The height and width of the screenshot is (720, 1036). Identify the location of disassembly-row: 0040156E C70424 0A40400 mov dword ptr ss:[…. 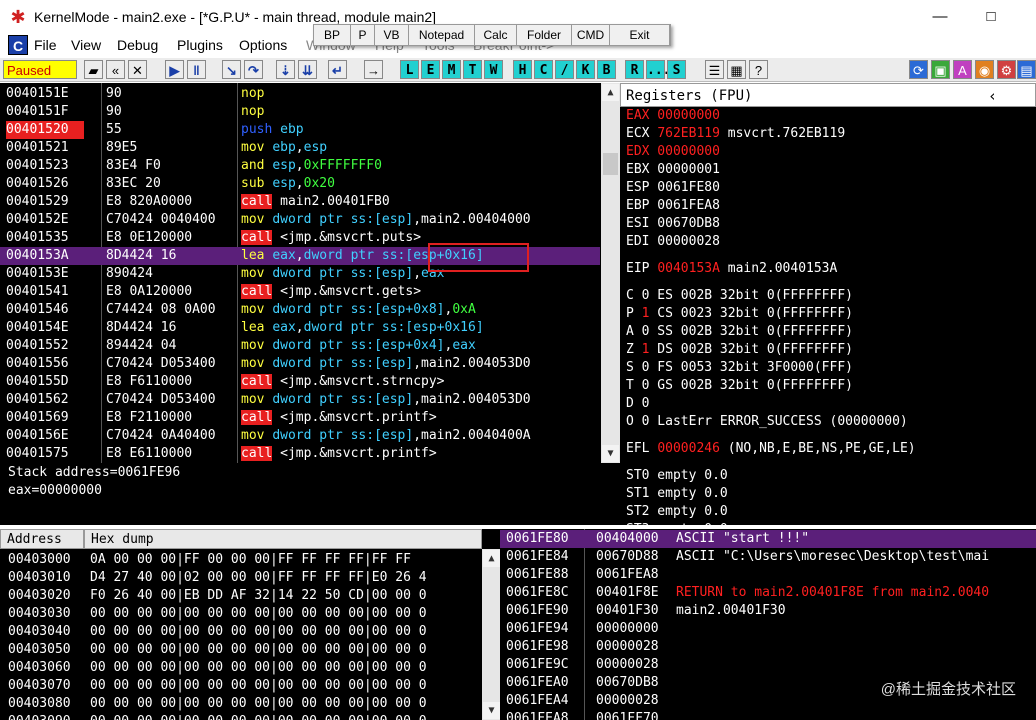
(300, 436).